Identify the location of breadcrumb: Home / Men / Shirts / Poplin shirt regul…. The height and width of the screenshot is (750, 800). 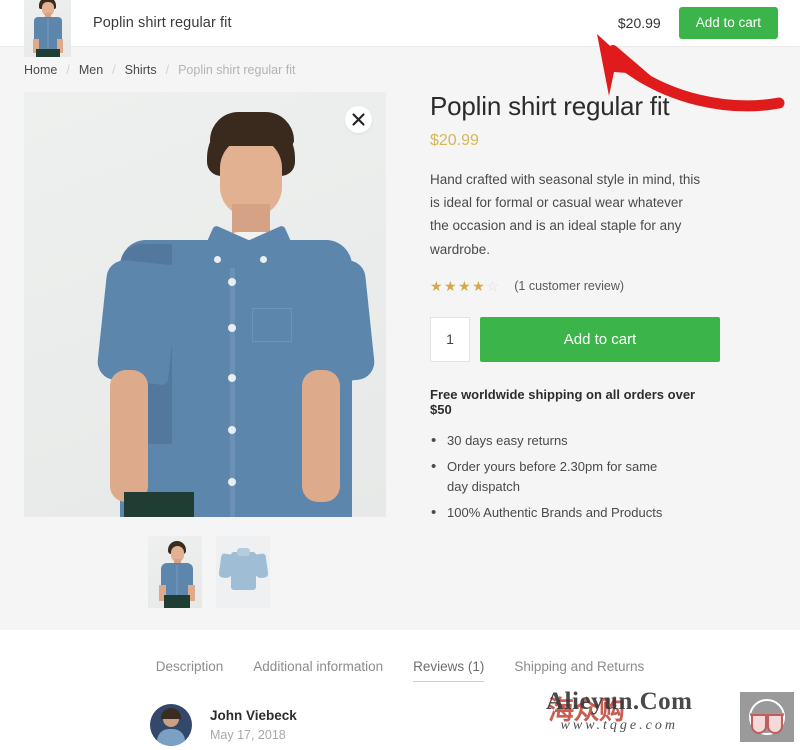
(400, 69).